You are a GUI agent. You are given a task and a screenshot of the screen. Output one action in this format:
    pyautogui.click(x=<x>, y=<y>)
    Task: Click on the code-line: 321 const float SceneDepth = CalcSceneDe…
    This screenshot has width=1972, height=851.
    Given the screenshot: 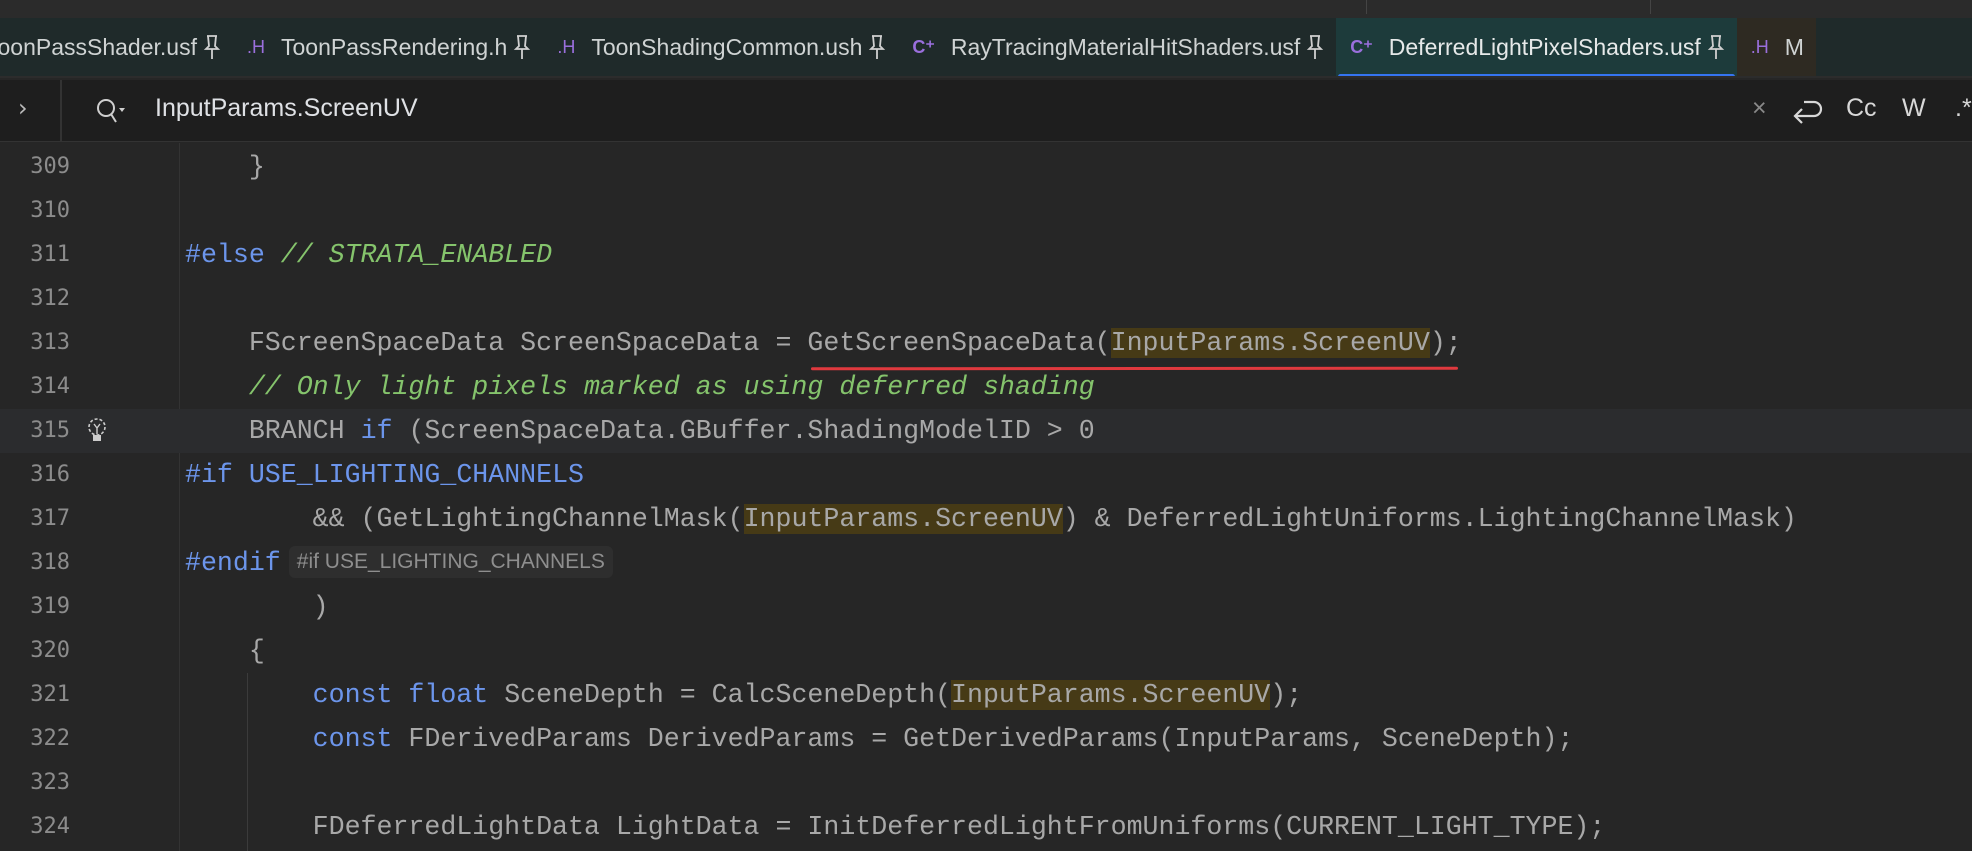 What is the action you would take?
    pyautogui.click(x=986, y=695)
    